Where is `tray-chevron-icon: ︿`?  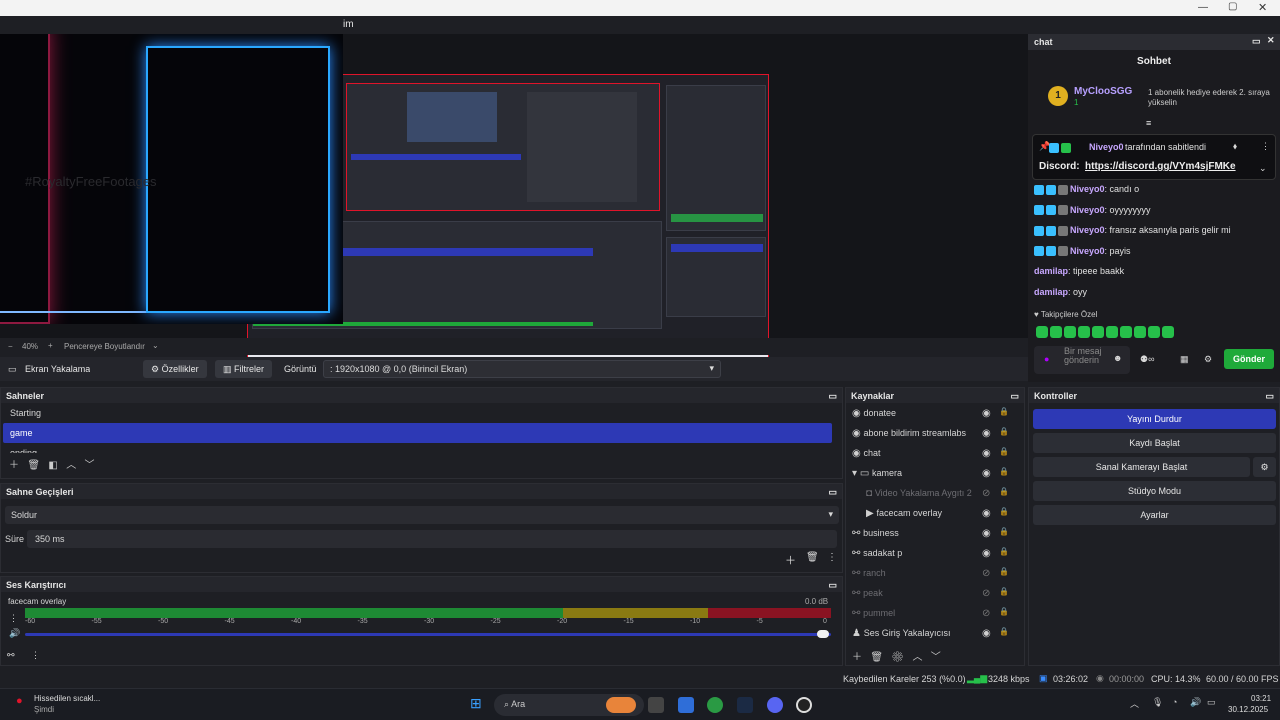
tray-chevron-icon: ︿ is located at coordinates (1134, 703).